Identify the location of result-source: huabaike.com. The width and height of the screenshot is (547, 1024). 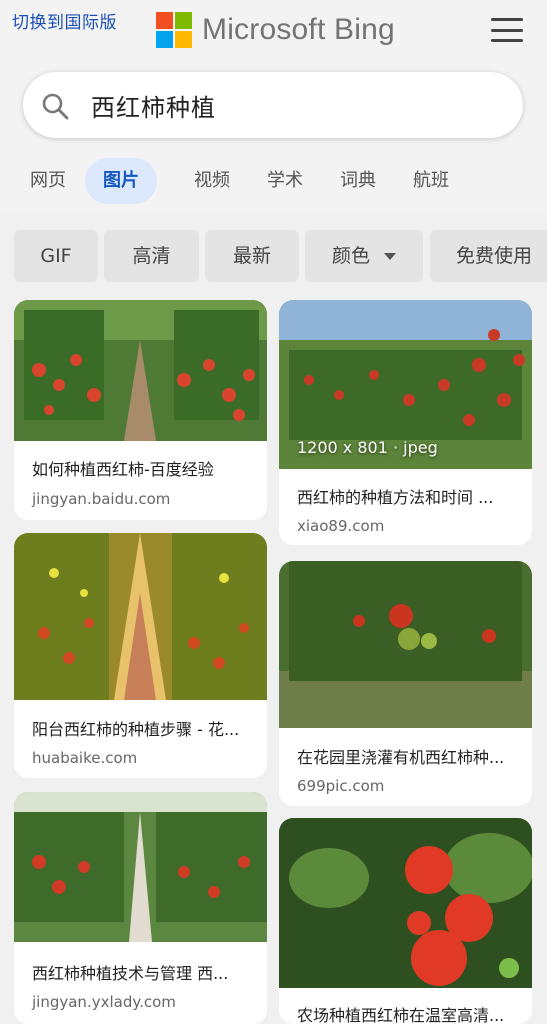
(85, 758).